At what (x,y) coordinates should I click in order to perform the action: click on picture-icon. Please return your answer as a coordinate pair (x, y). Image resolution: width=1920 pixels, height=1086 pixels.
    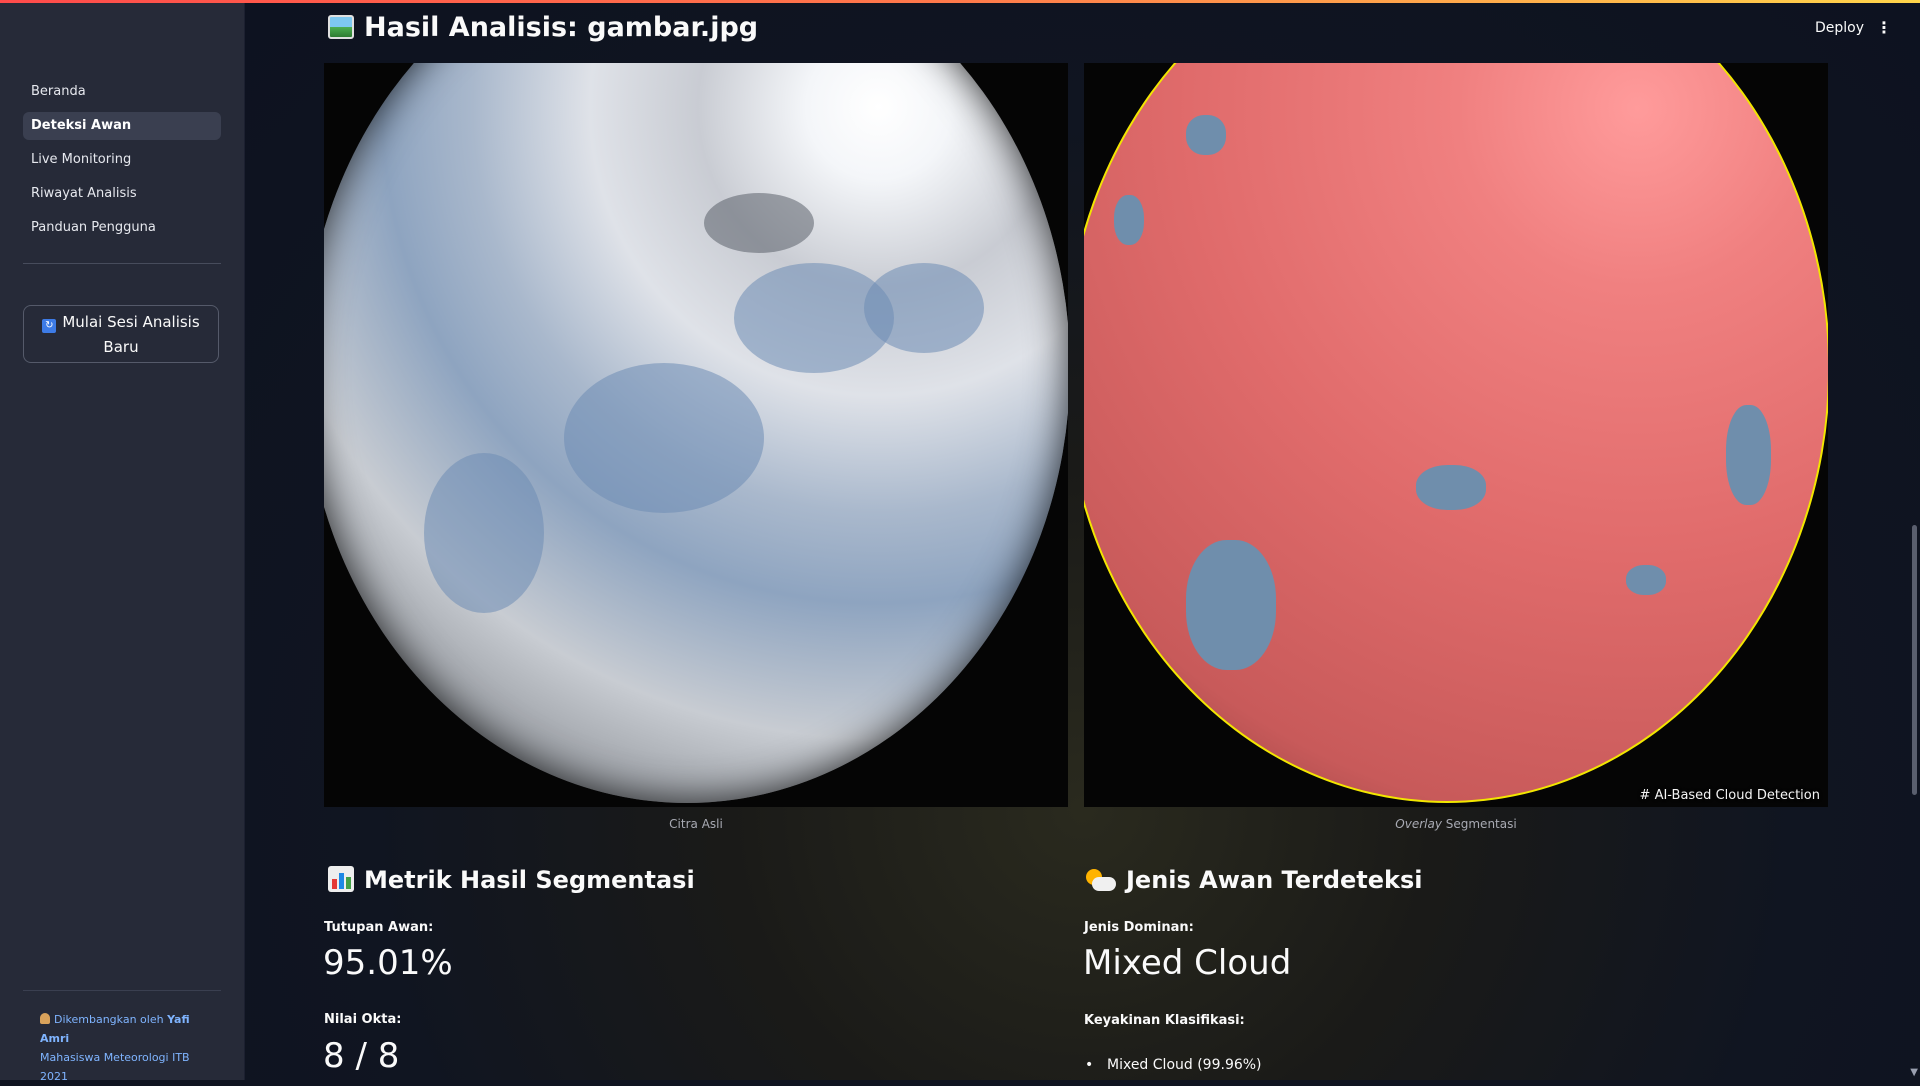
    Looking at the image, I should click on (341, 27).